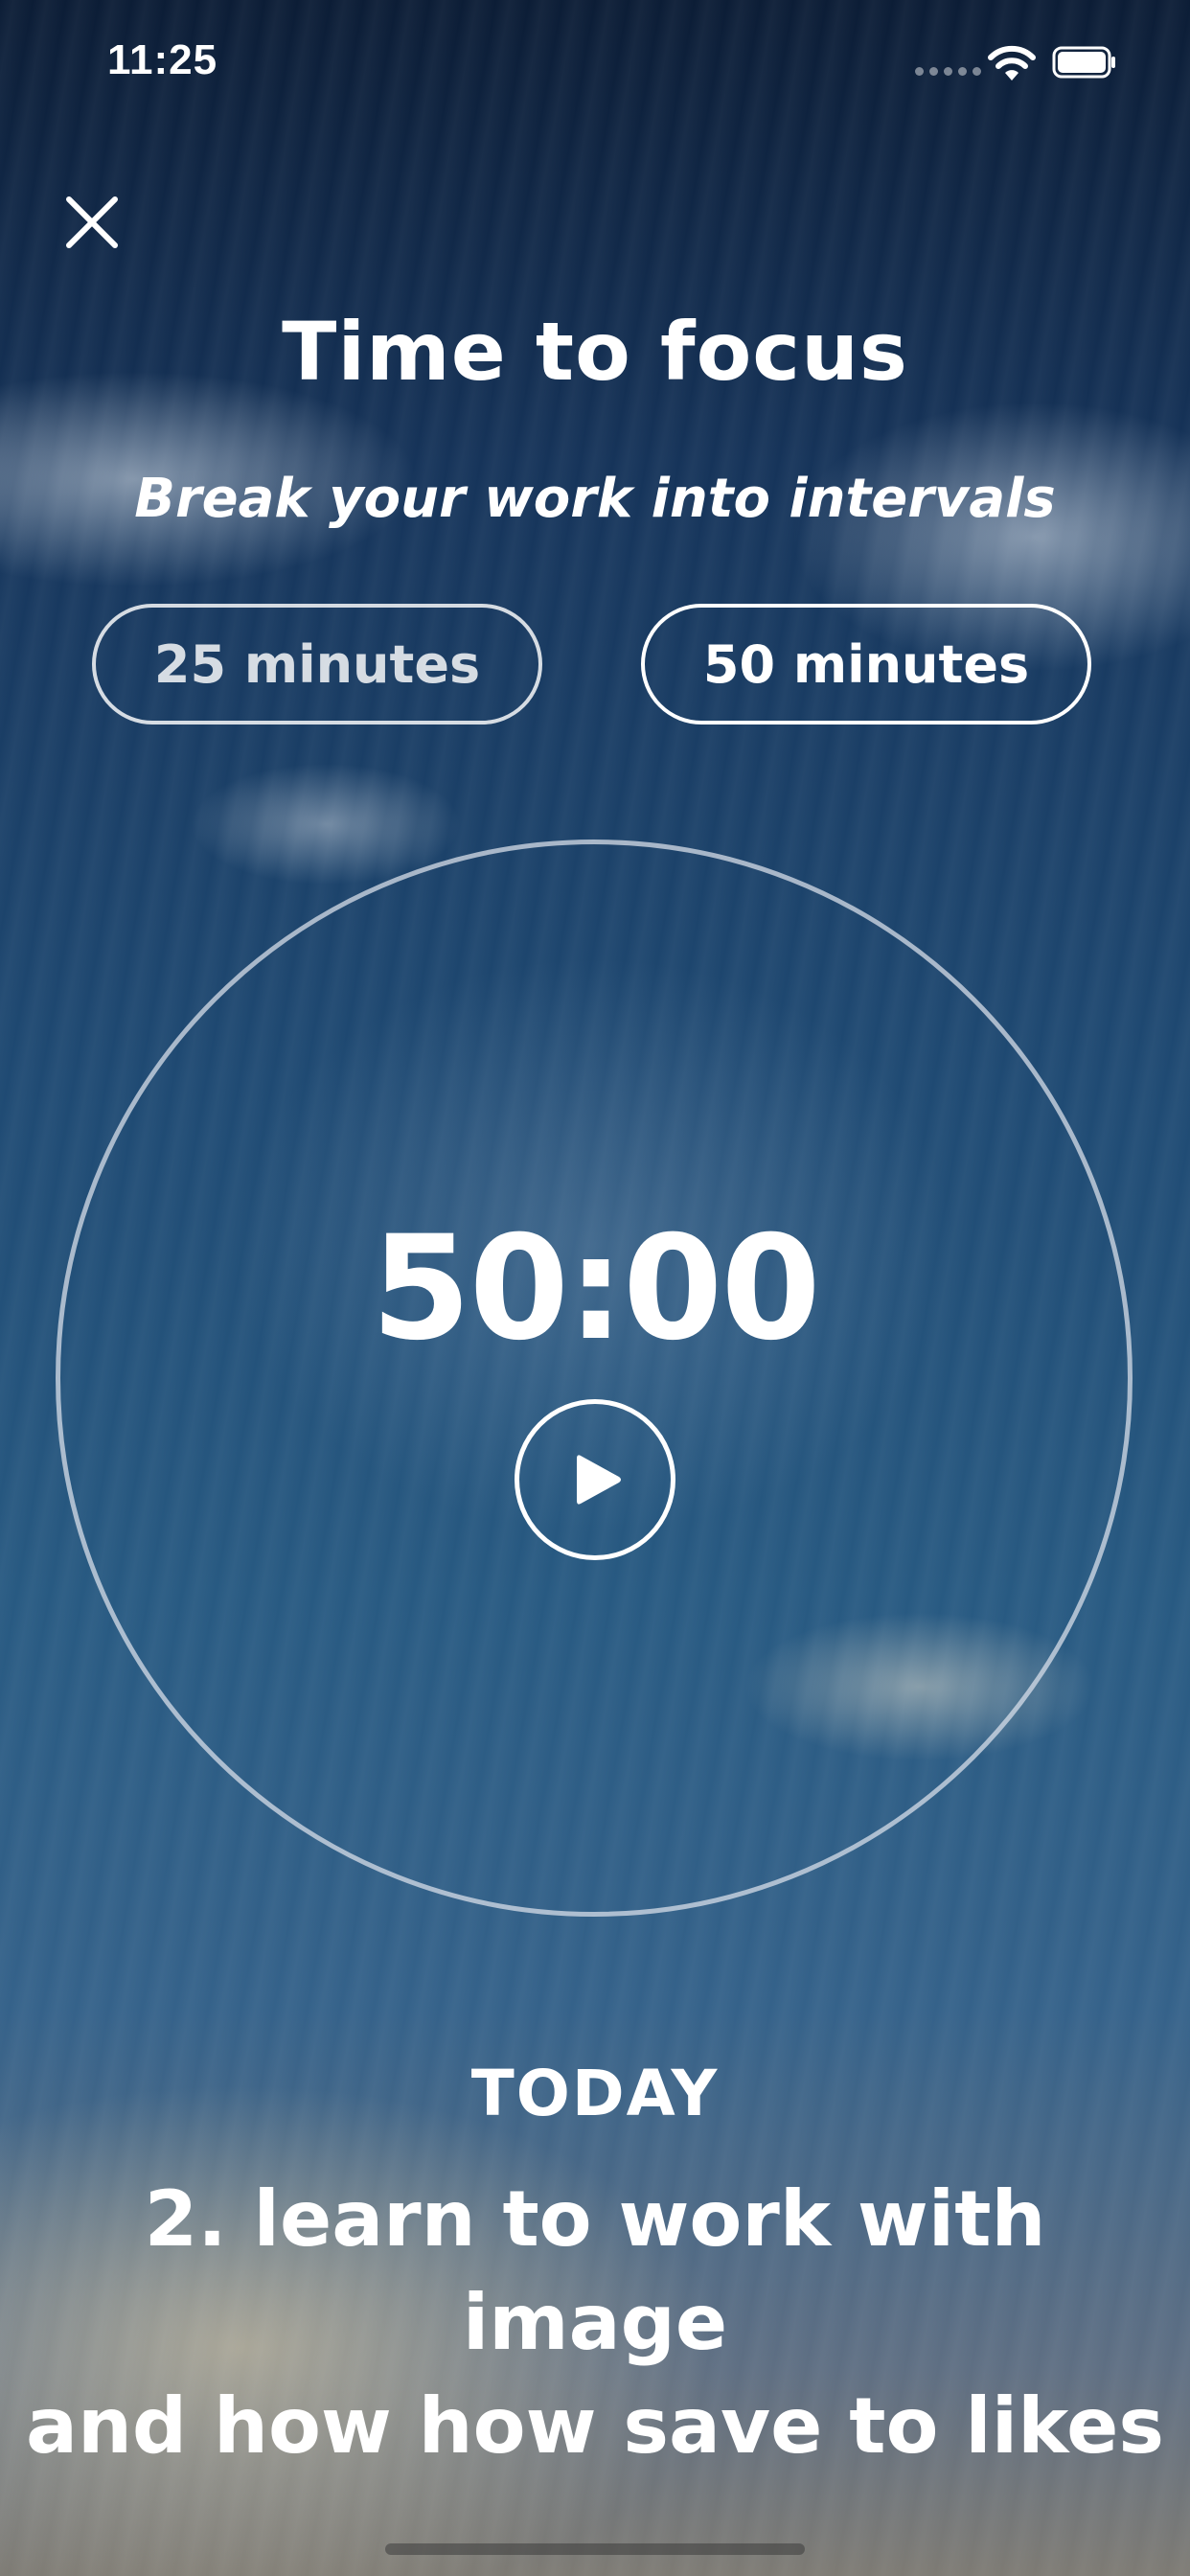 This screenshot has height=2576, width=1190. I want to click on page-title: Time to focus, so click(595, 352).